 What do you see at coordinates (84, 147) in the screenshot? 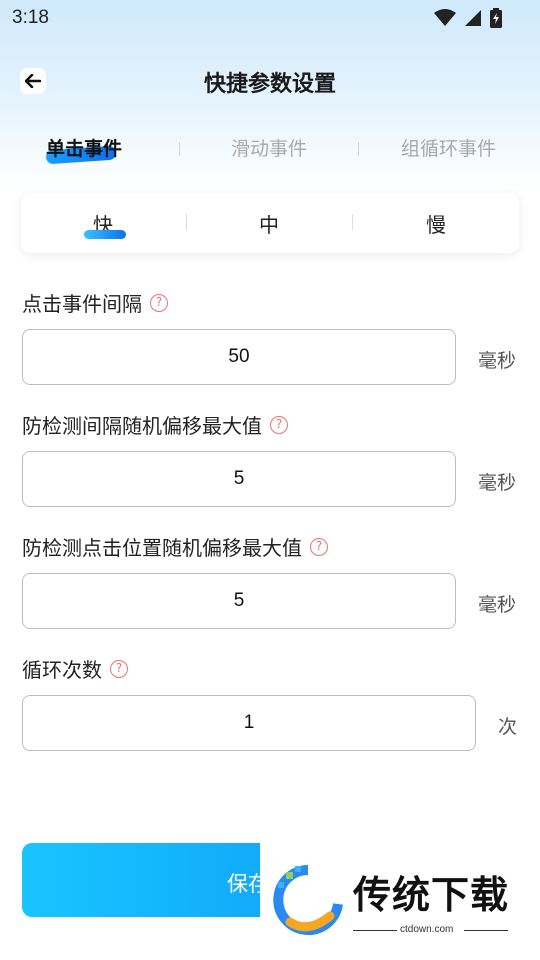
I see `tab-click-event: 单击事件` at bounding box center [84, 147].